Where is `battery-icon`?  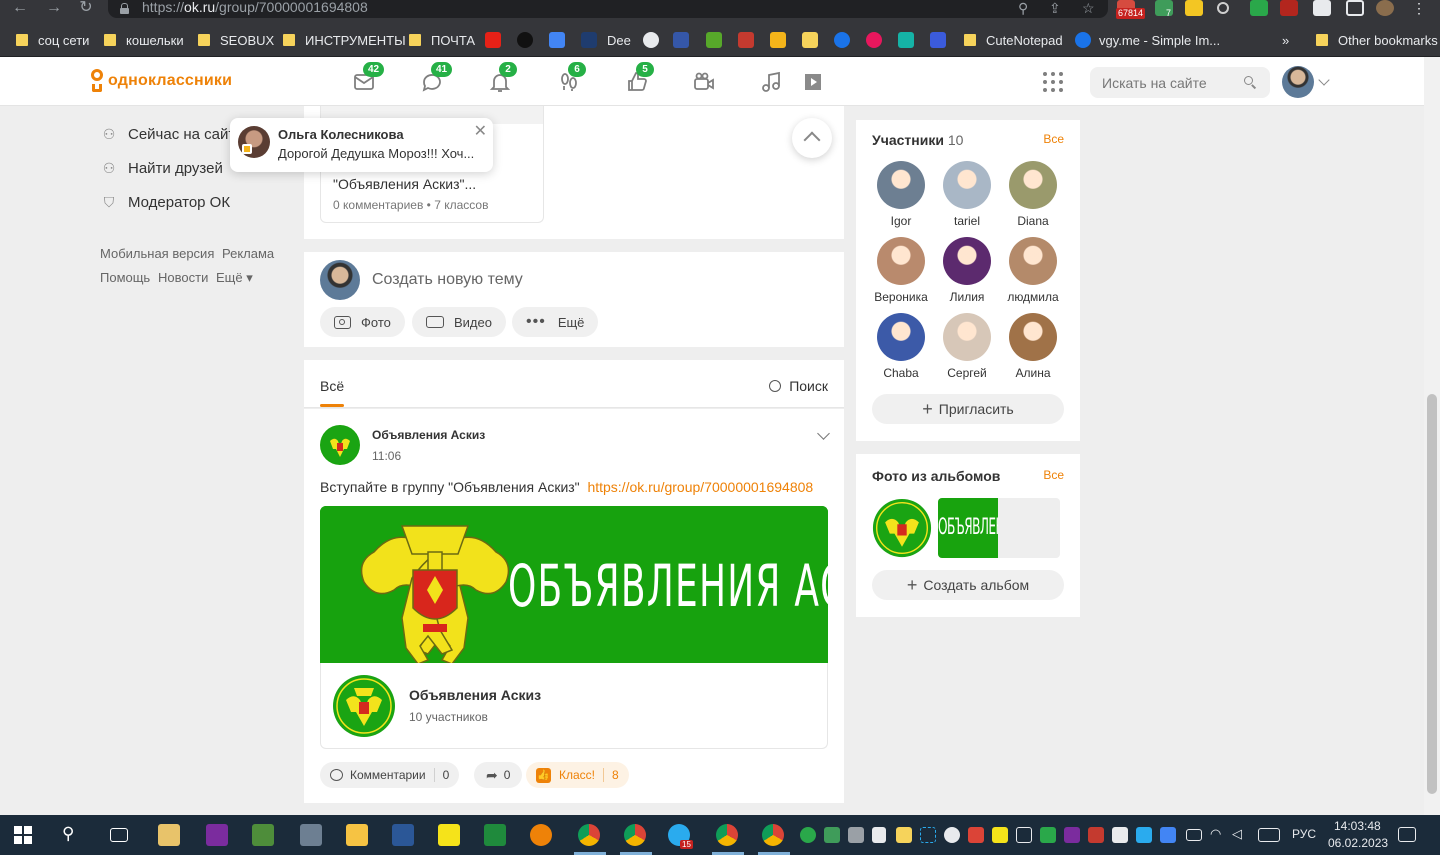
battery-icon is located at coordinates (1194, 835).